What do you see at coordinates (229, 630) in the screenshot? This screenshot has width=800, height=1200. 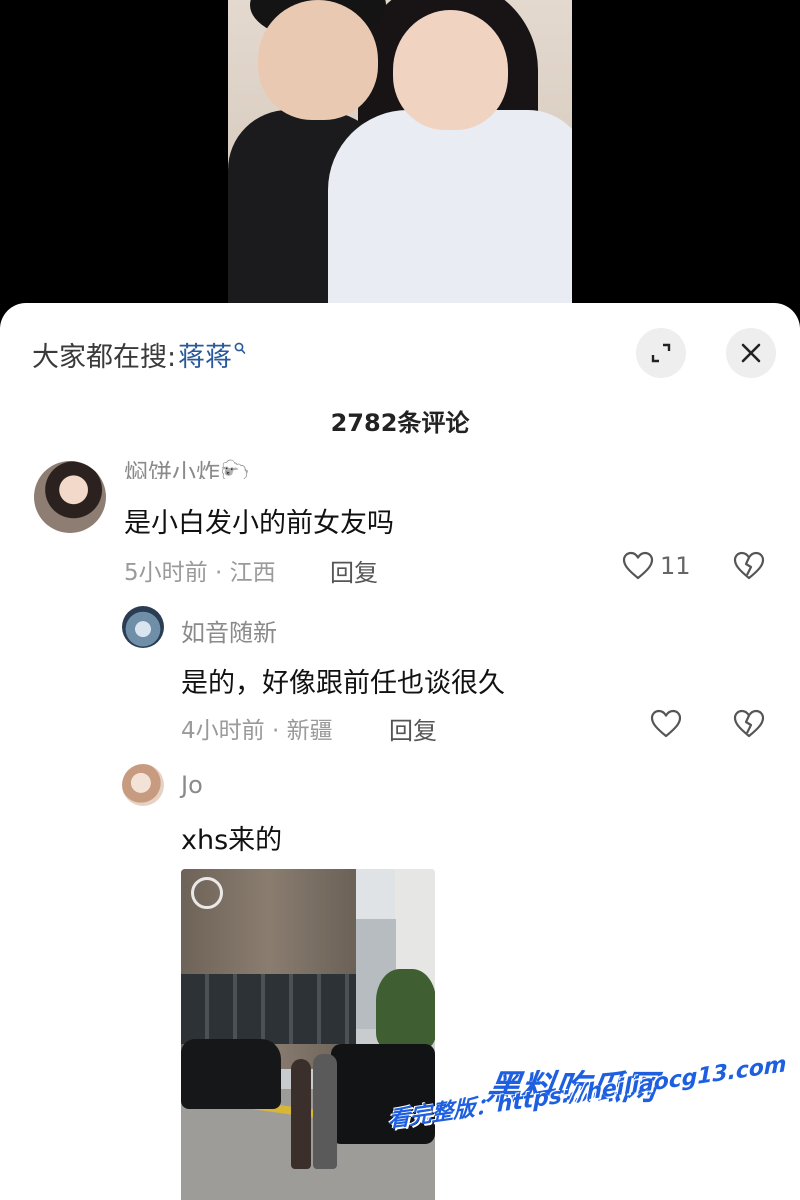 I see `comment-username: 如音随新` at bounding box center [229, 630].